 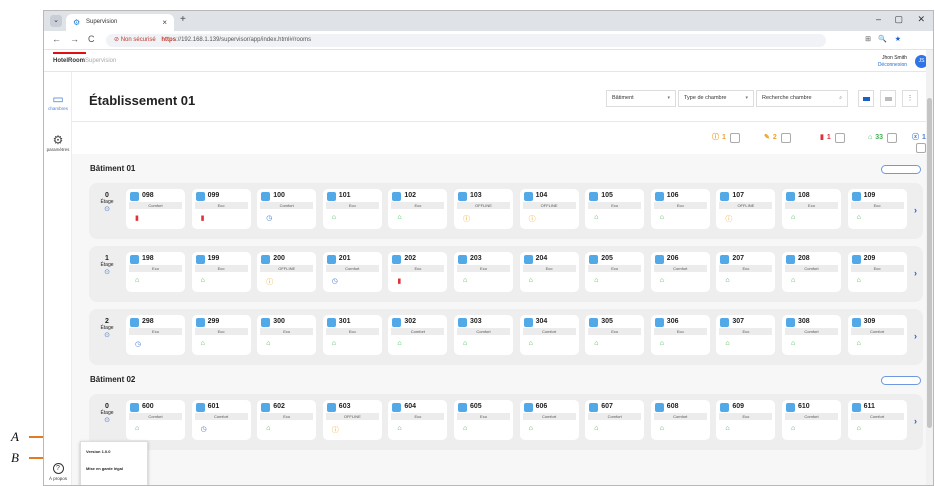 I want to click on status-filter-battery: ▮ 1, so click(x=832, y=138).